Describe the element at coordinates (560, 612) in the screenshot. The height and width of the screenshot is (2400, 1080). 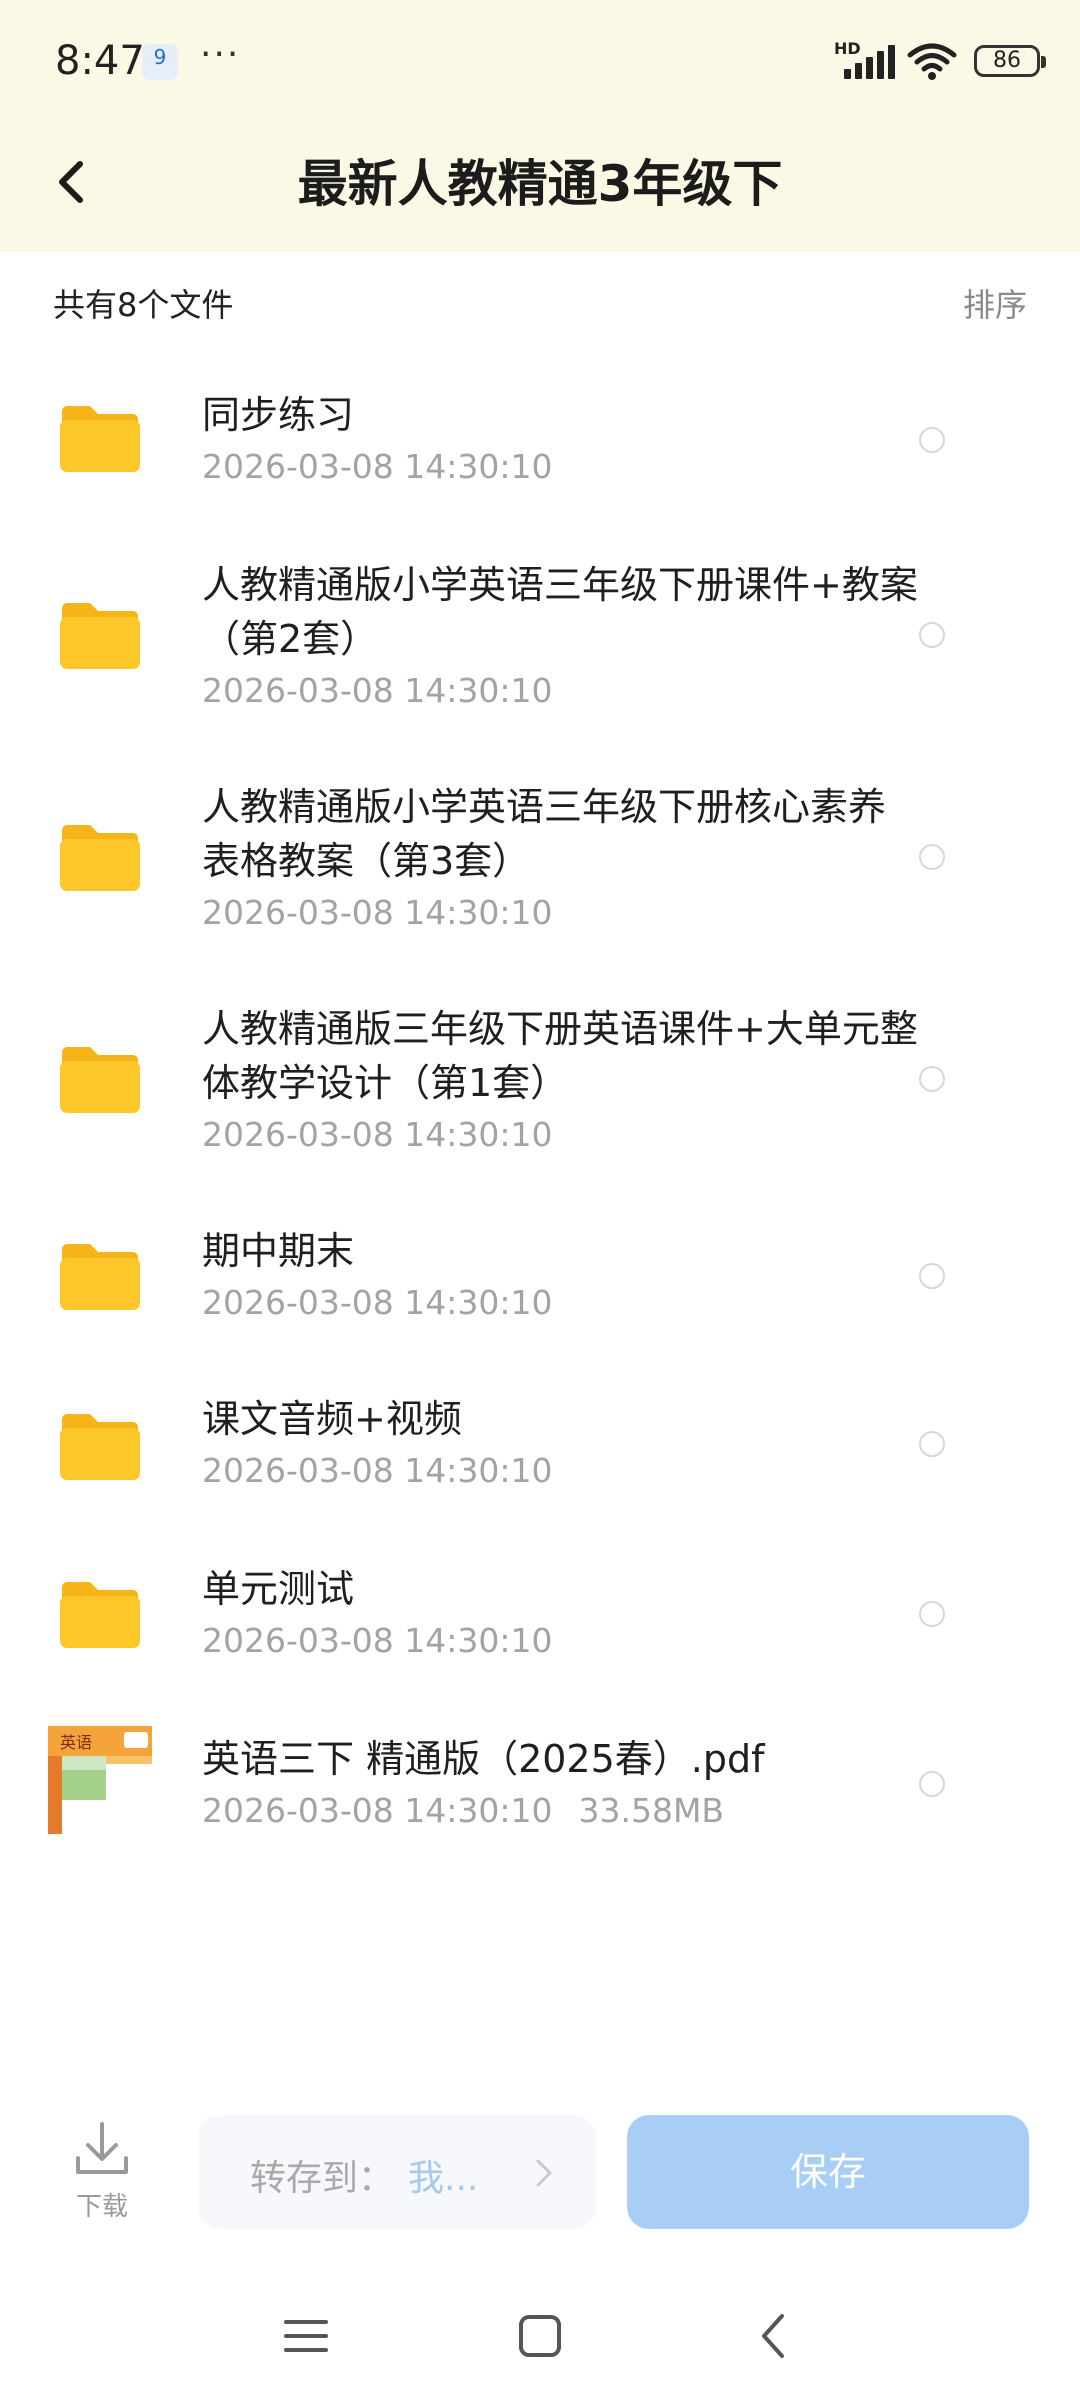
I see `file-name: 人教精通版小学英语三年级下册课件+教案（第2套）` at that location.